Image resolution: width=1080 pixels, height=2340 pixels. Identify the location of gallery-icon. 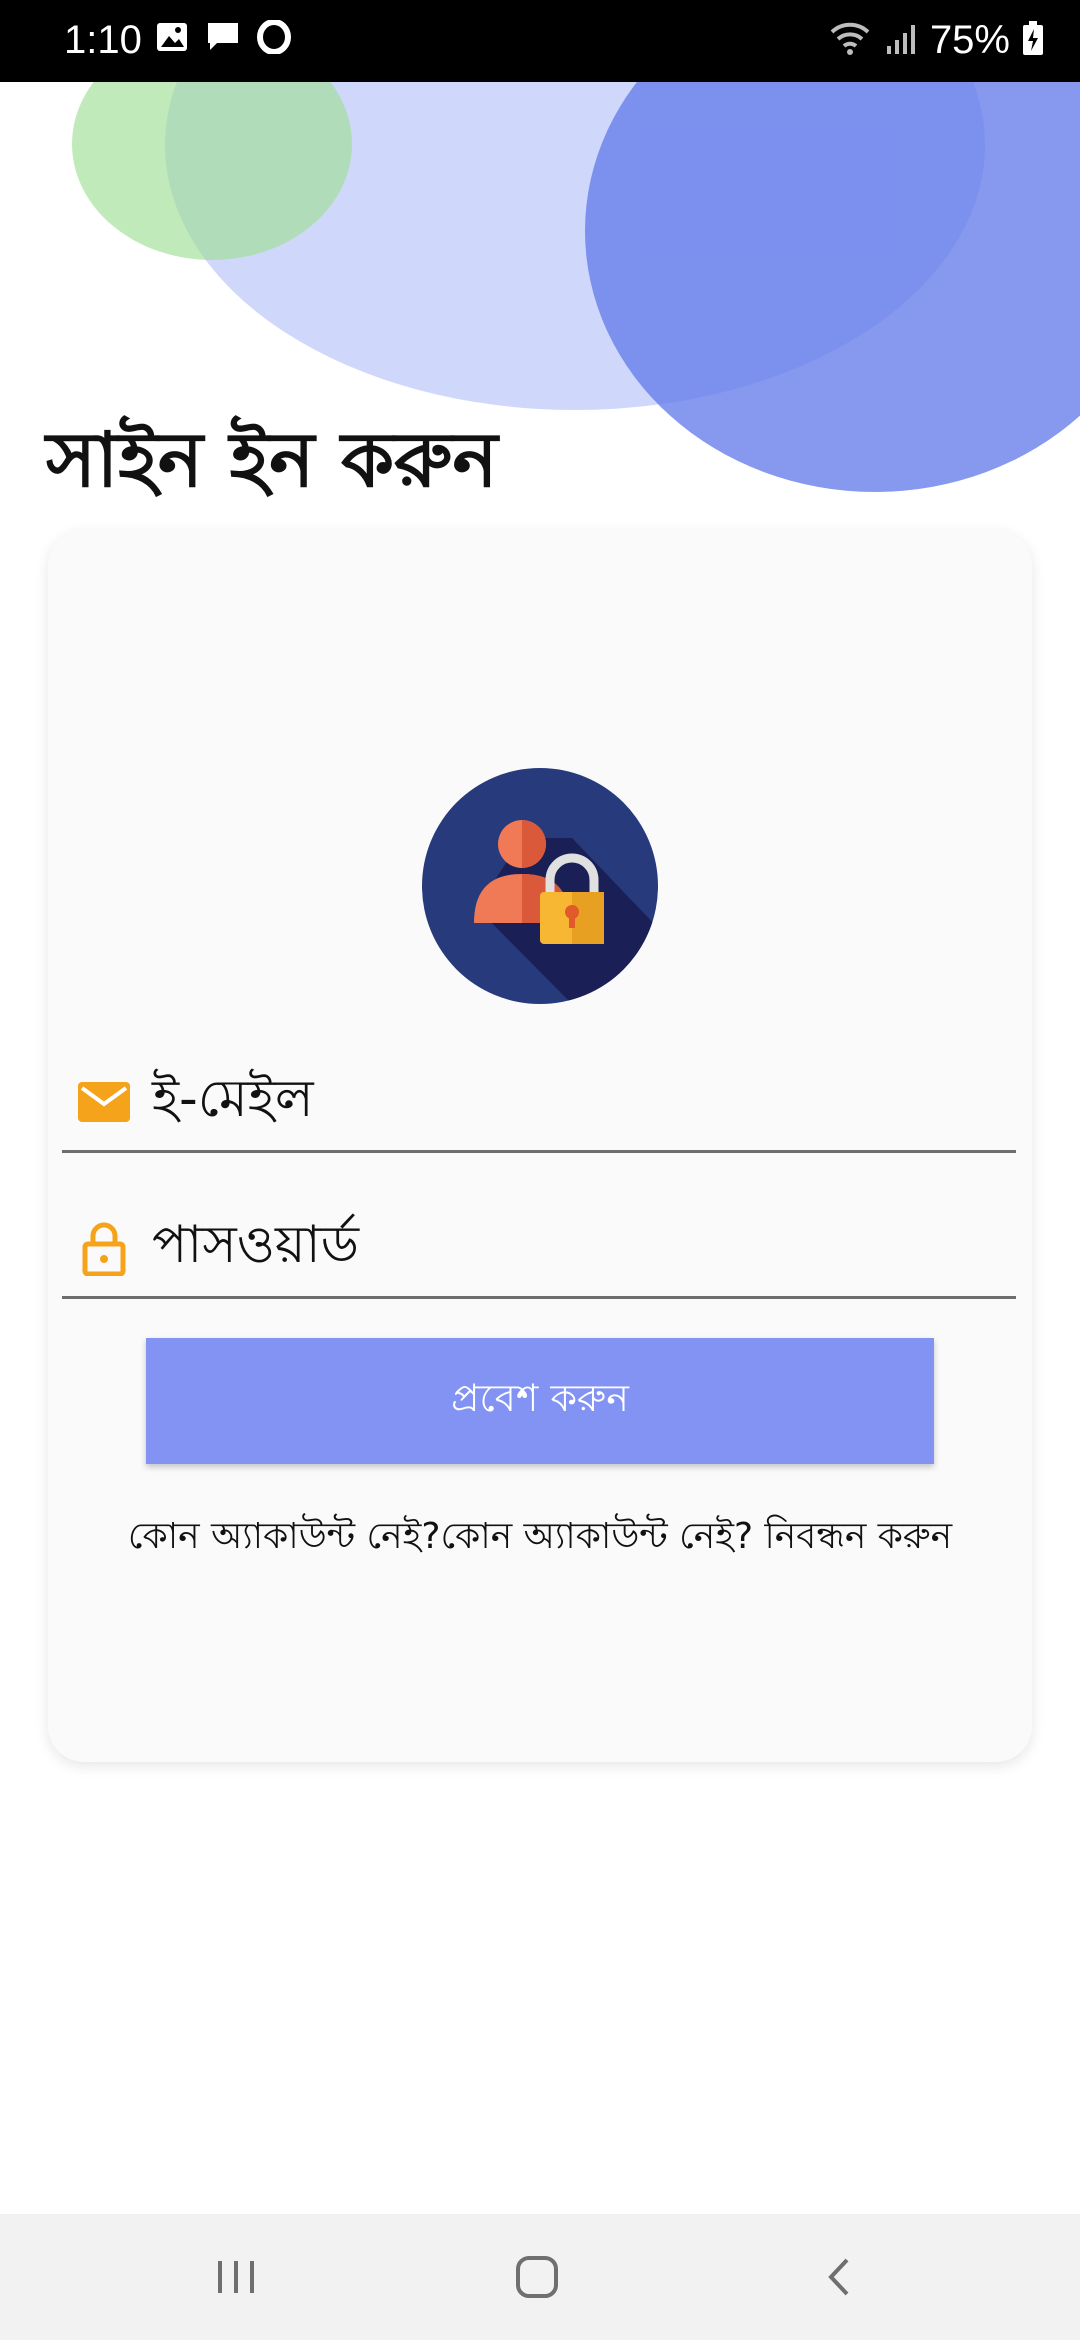
(172, 39).